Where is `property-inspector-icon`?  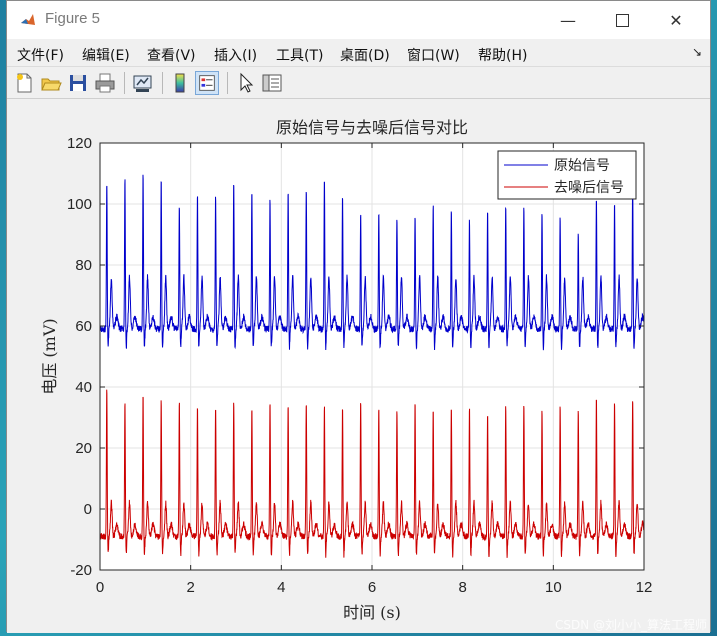
property-inspector-icon is located at coordinates (272, 83).